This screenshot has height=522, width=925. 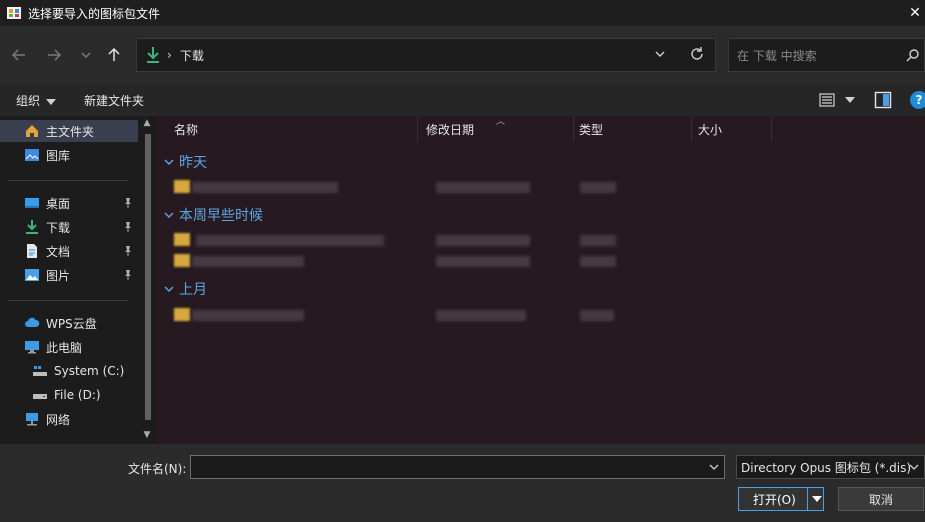 I want to click on open-button-label: 打开(O), so click(x=774, y=499).